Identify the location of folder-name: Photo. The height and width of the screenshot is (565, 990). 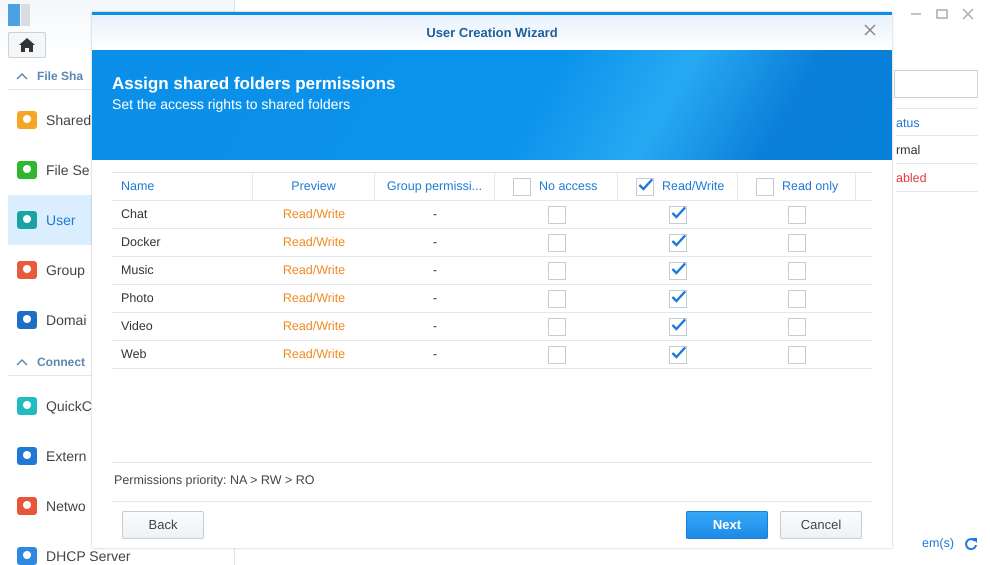
(137, 299).